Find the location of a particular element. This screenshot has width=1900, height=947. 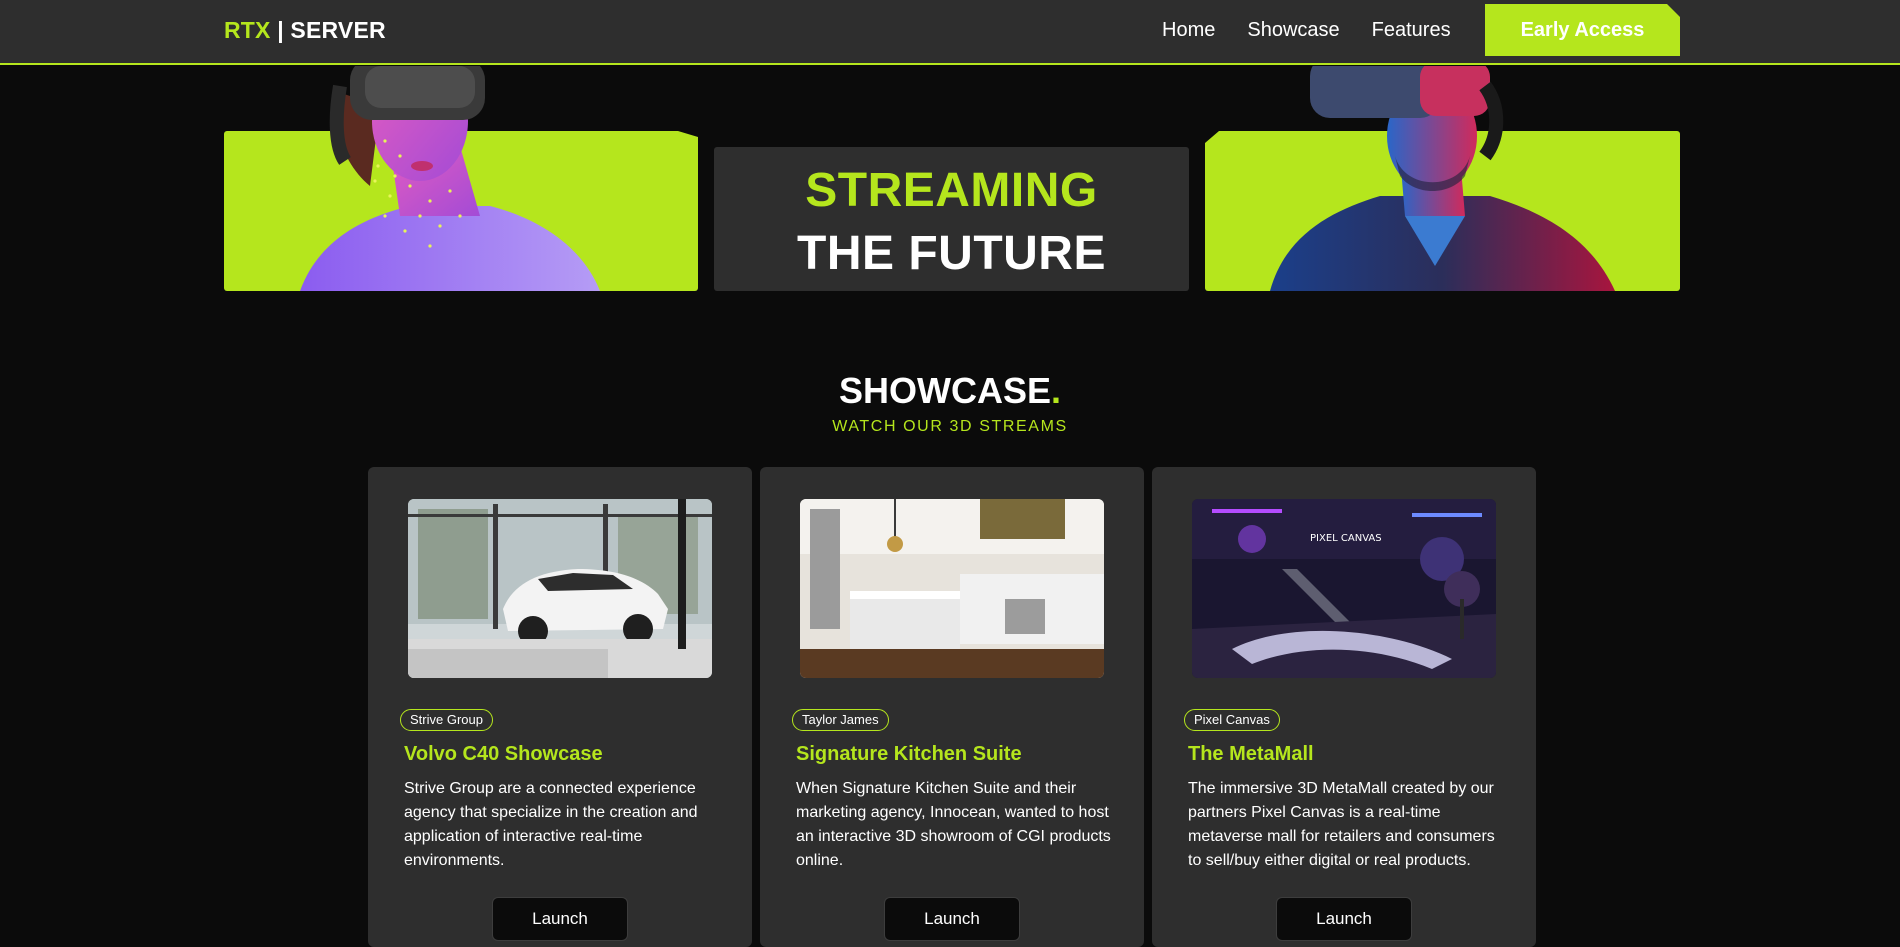

pixel-canvas-sign: PIXEL CANVAS is located at coordinates (1346, 538).